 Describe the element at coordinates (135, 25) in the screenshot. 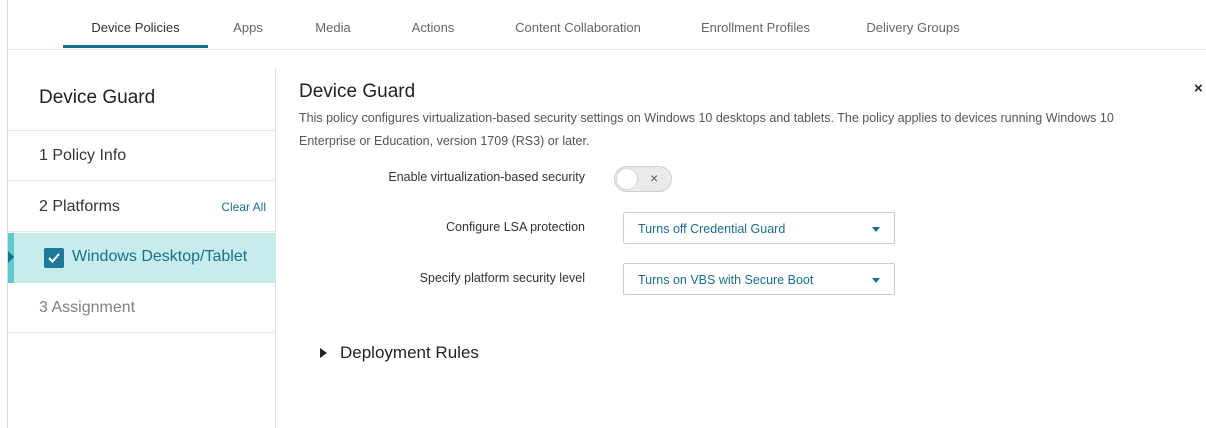

I see `tab-device-policies: Device Policies` at that location.